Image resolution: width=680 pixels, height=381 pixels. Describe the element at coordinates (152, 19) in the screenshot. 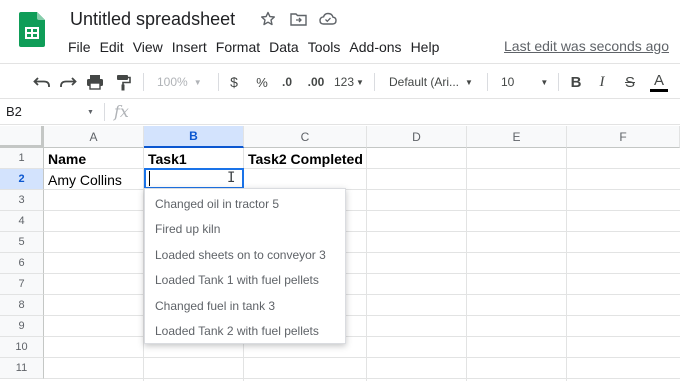

I see `document-title: Untitled spreadsheet` at that location.